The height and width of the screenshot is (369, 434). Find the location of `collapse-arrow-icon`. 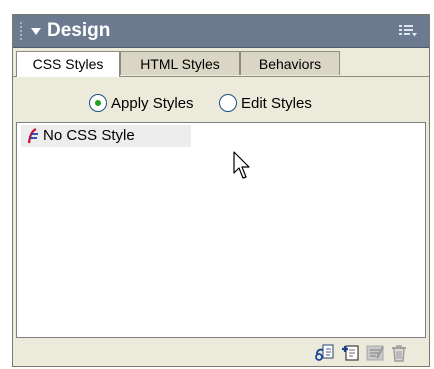

collapse-arrow-icon is located at coordinates (36, 31).